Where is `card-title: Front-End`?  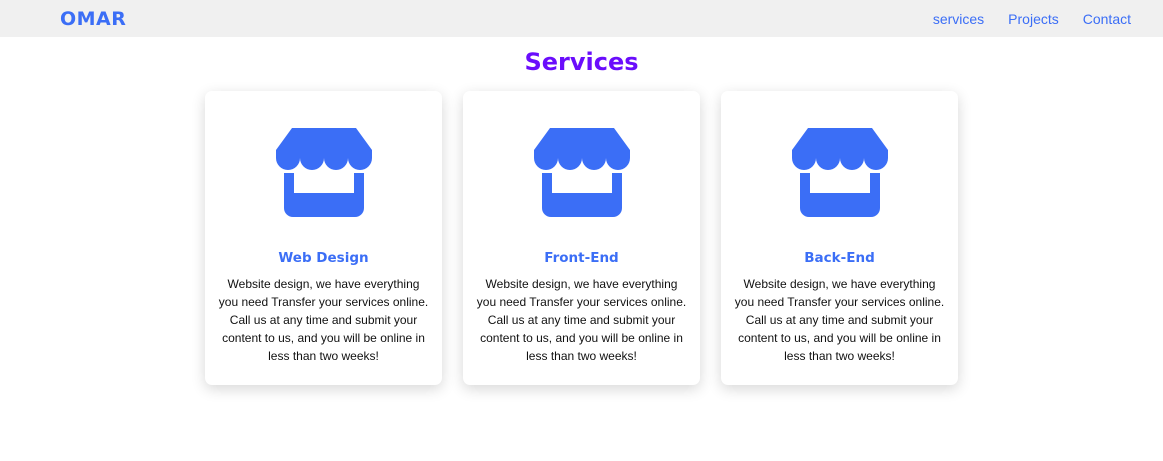 card-title: Front-End is located at coordinates (581, 258).